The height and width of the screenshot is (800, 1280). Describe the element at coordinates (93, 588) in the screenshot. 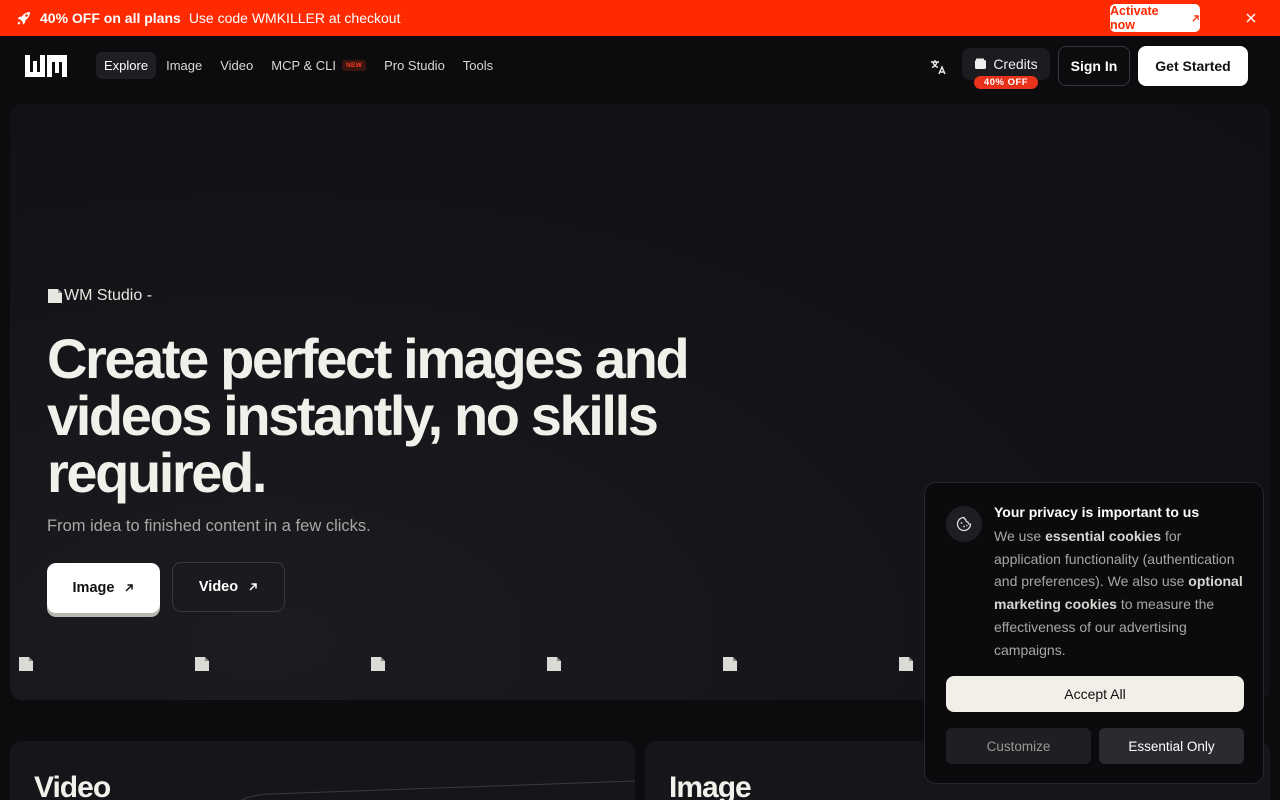

I see `image-cta-label: Image` at that location.